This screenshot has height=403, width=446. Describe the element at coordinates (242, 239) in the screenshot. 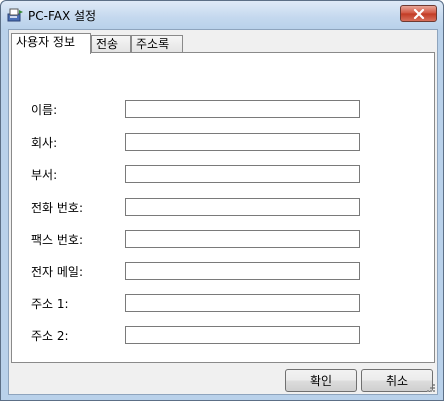

I see `fax-input` at that location.